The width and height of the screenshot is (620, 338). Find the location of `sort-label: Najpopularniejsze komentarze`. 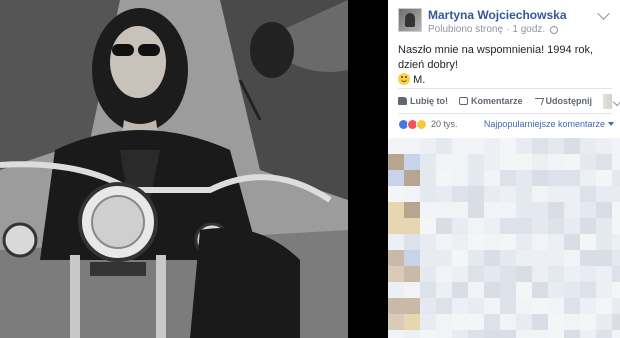

sort-label: Najpopularniejsze komentarze is located at coordinates (544, 124).